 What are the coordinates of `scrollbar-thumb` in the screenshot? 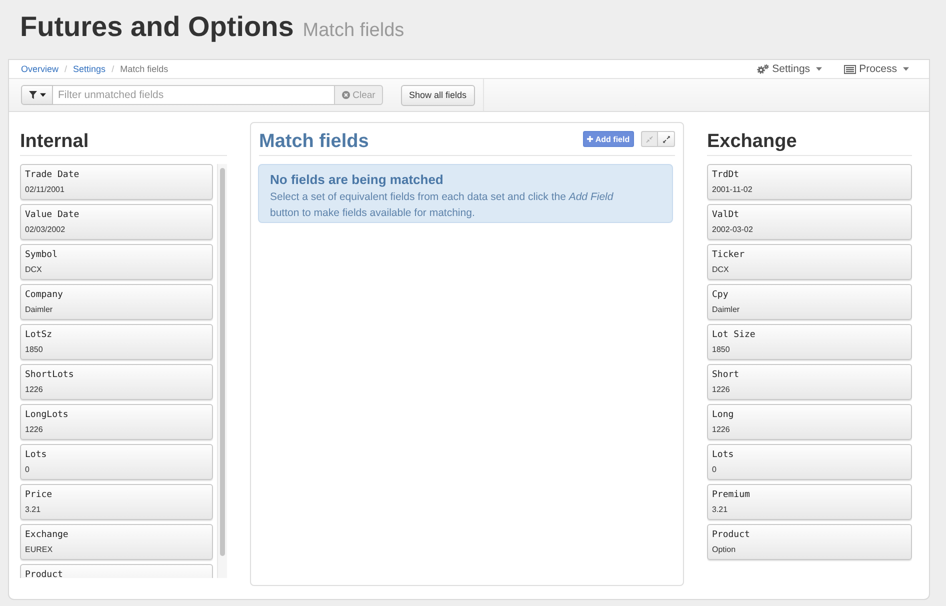 It's located at (222, 362).